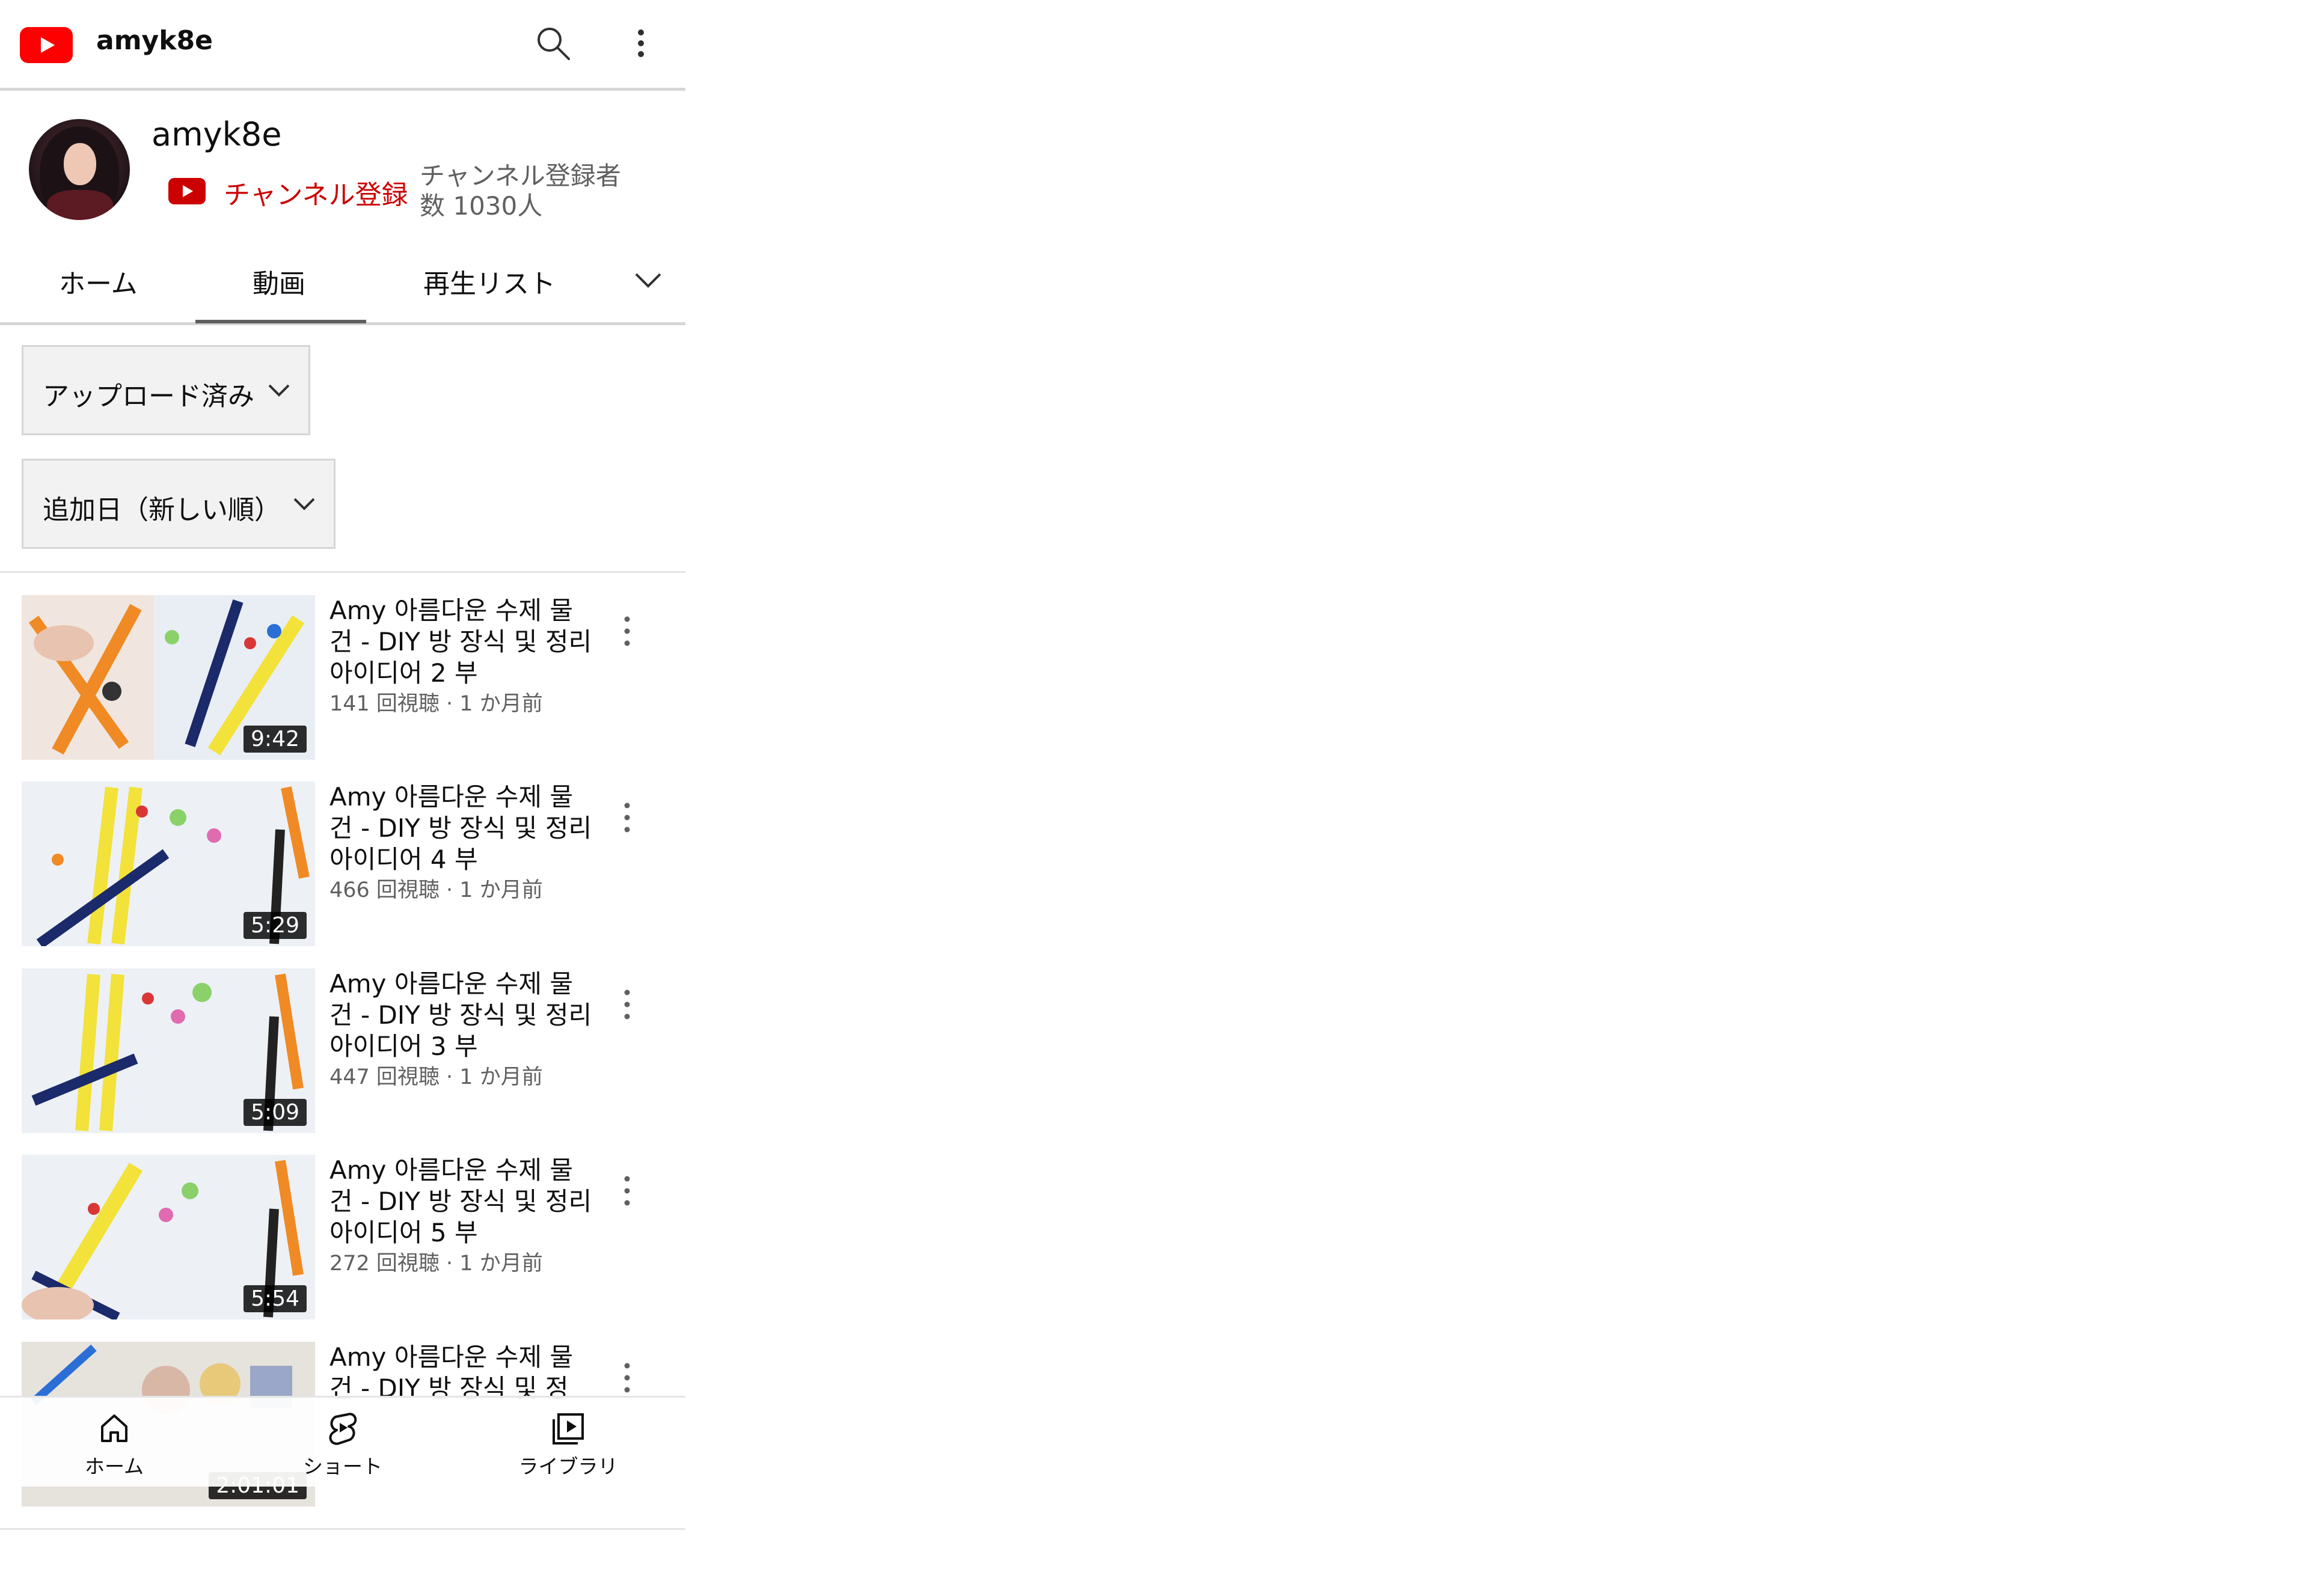  I want to click on nav-shorts-label: ショート, so click(342, 1466).